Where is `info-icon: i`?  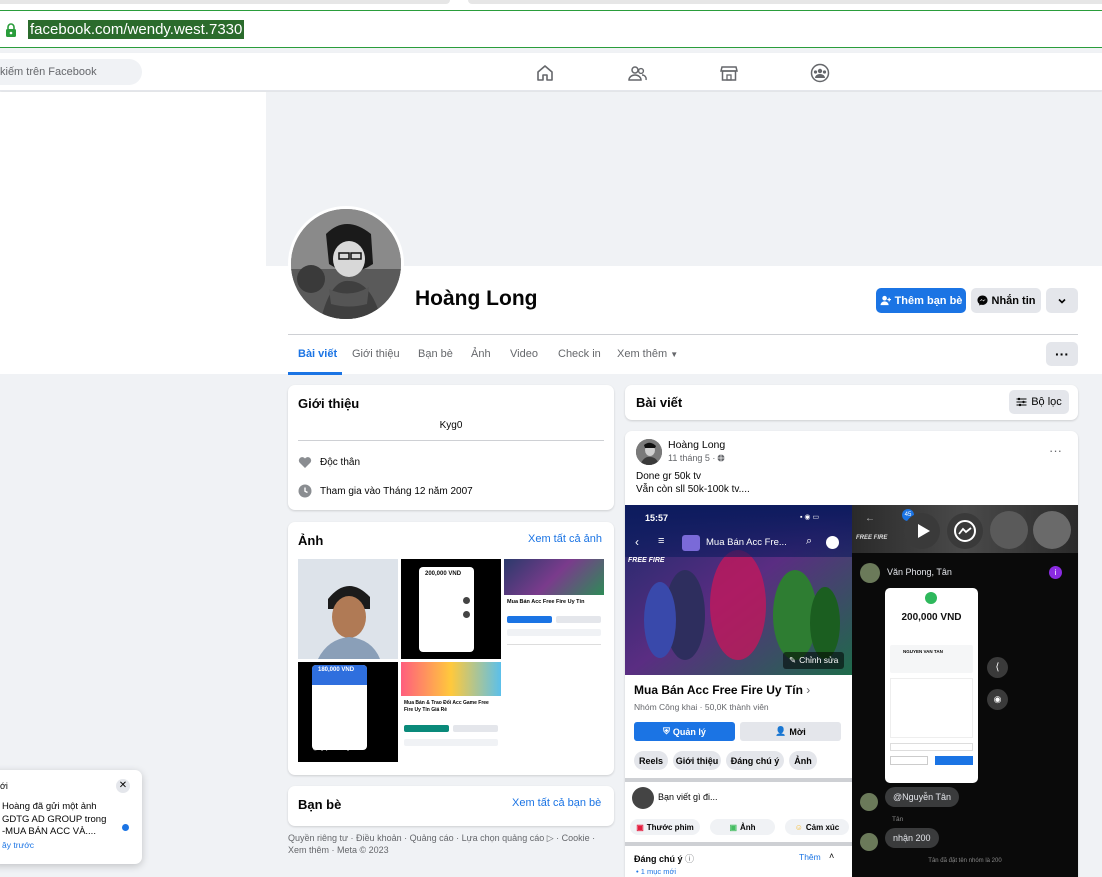 info-icon: i is located at coordinates (1055, 572).